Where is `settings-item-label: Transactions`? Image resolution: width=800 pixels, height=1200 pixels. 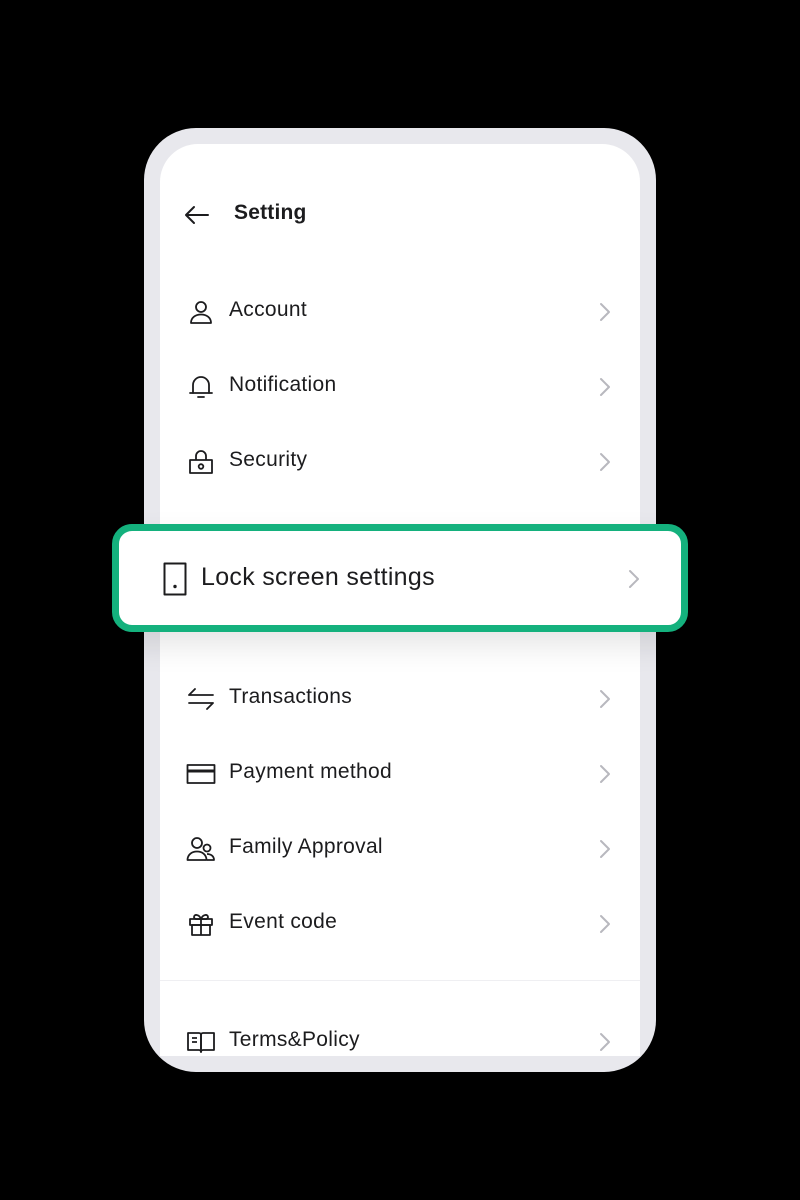
settings-item-label: Transactions is located at coordinates (291, 696).